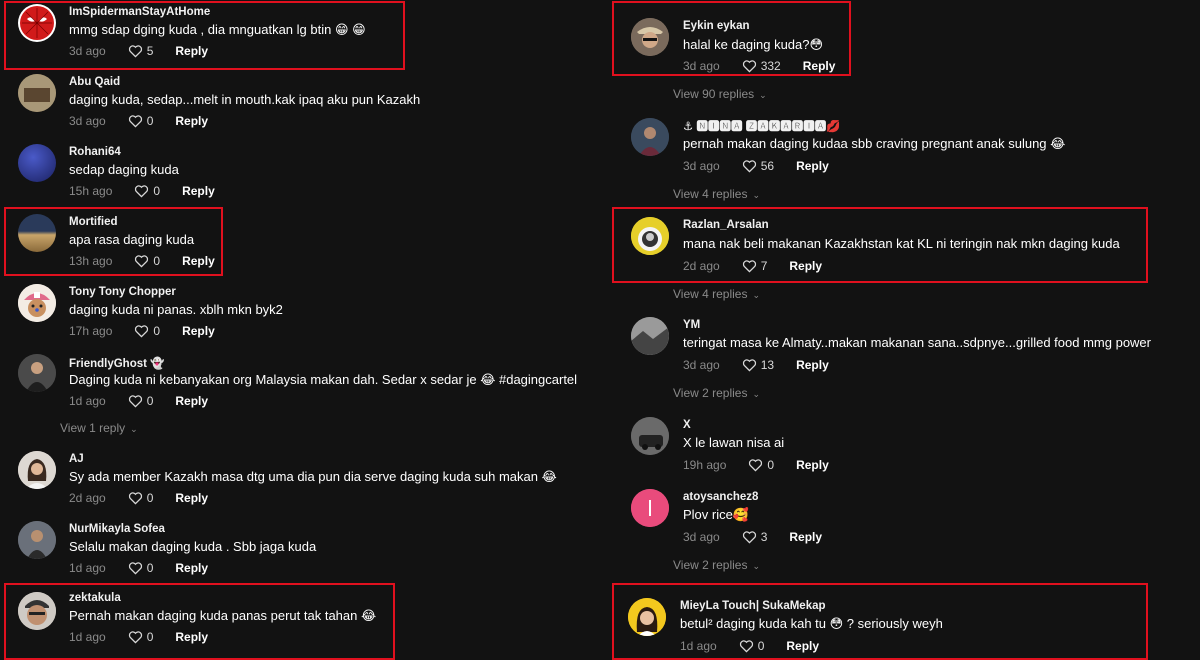 The image size is (1200, 660). I want to click on view-replies-label: View 4 replies, so click(710, 194).